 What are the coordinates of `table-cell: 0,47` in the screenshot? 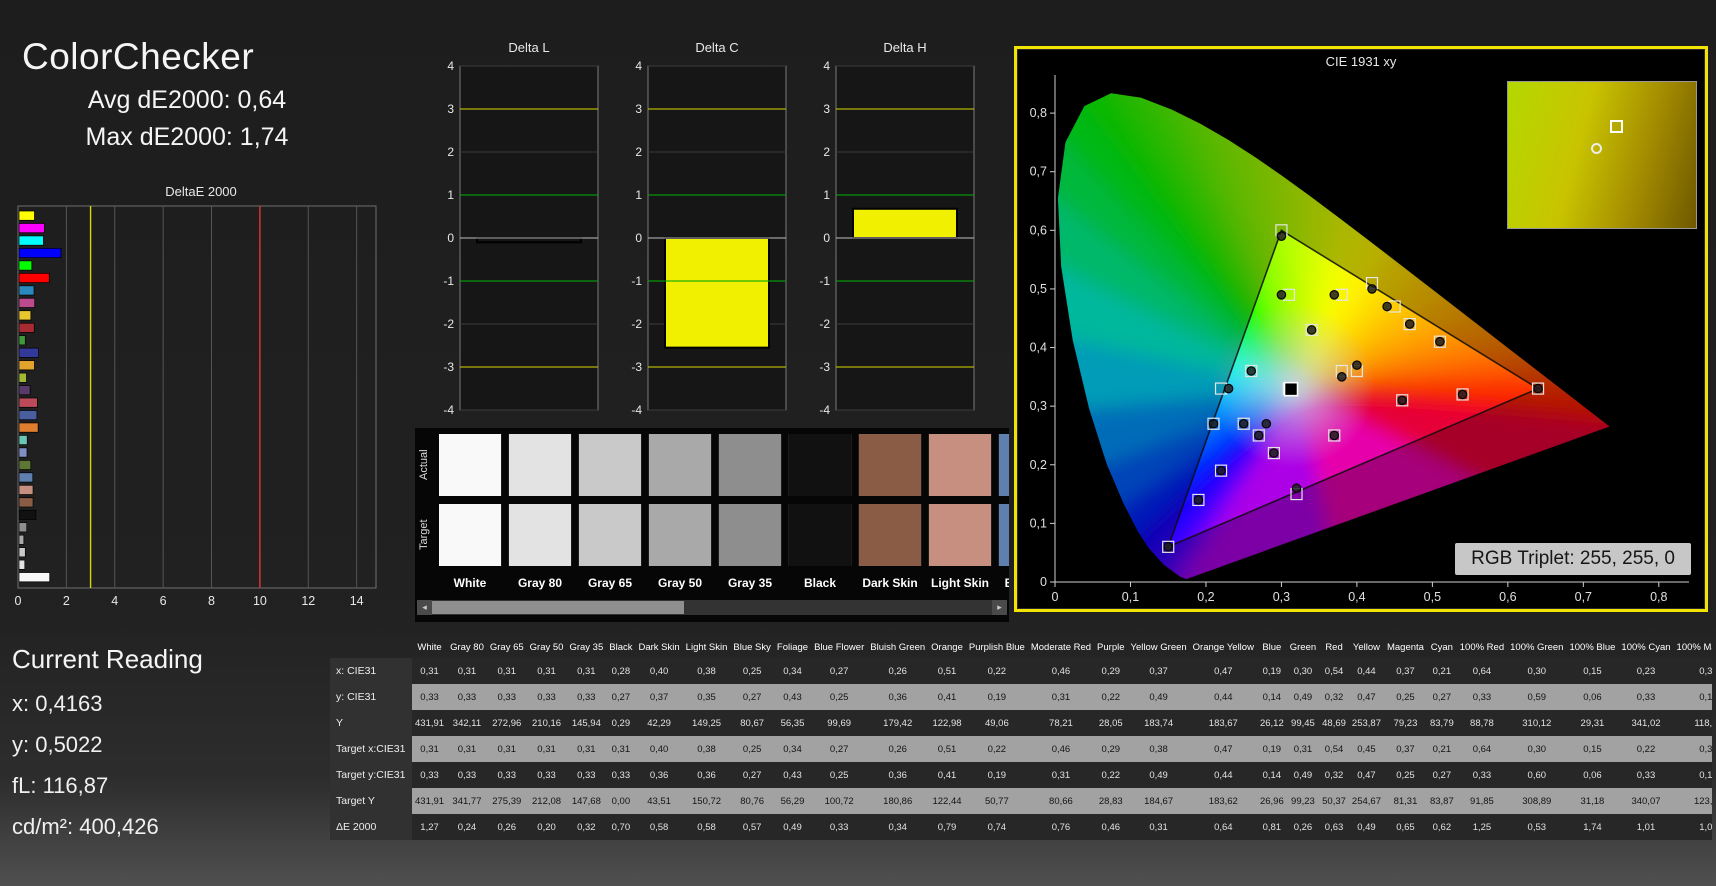 It's located at (1223, 671).